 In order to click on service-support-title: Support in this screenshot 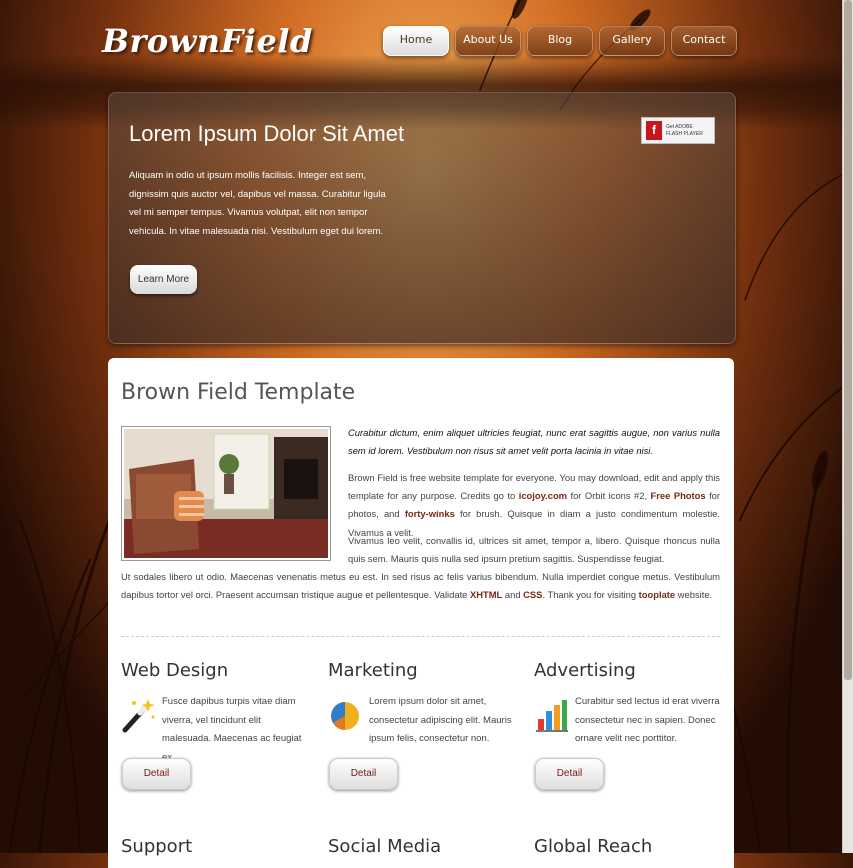, I will do `click(157, 846)`.